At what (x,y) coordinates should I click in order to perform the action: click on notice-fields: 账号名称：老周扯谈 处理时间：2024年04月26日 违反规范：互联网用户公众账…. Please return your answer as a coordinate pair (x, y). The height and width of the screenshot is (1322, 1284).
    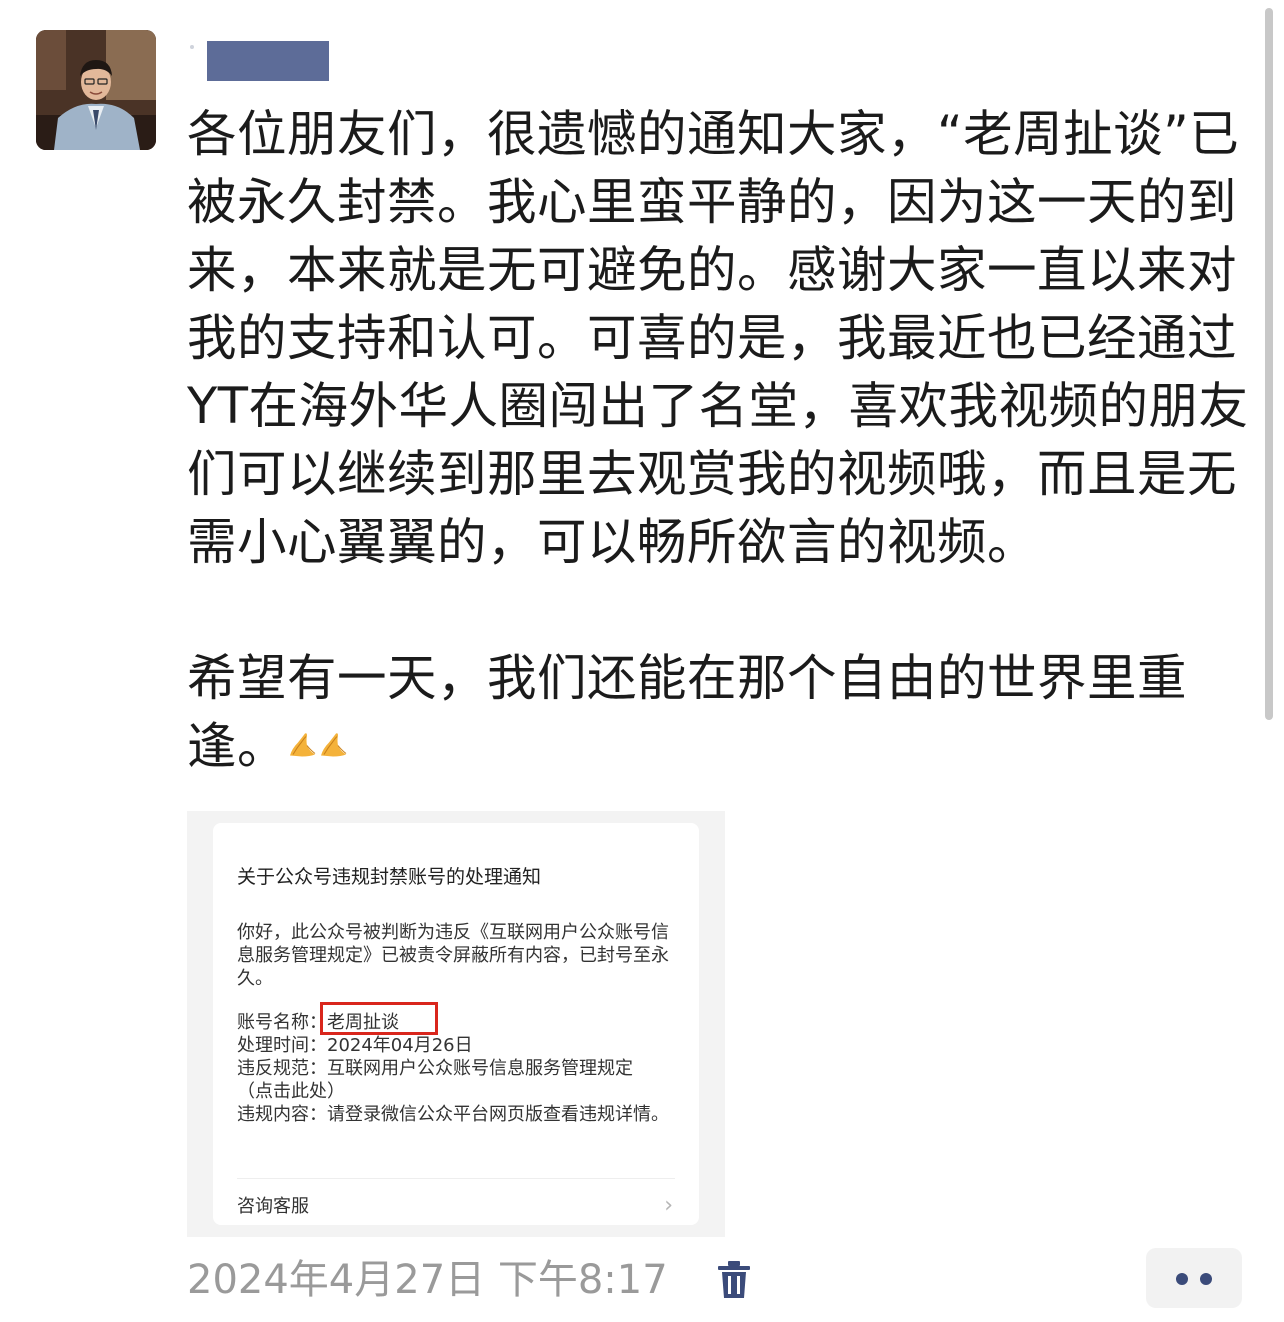
    Looking at the image, I should click on (462, 1068).